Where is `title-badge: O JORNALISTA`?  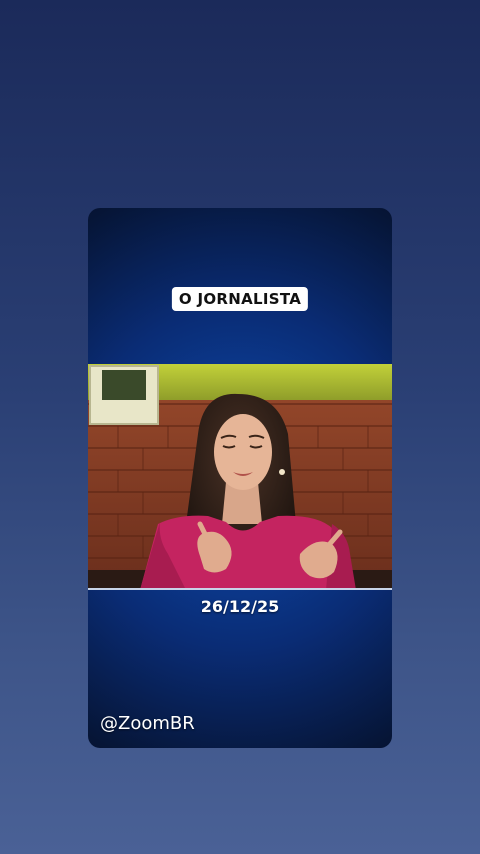
title-badge: O JORNALISTA is located at coordinates (240, 299).